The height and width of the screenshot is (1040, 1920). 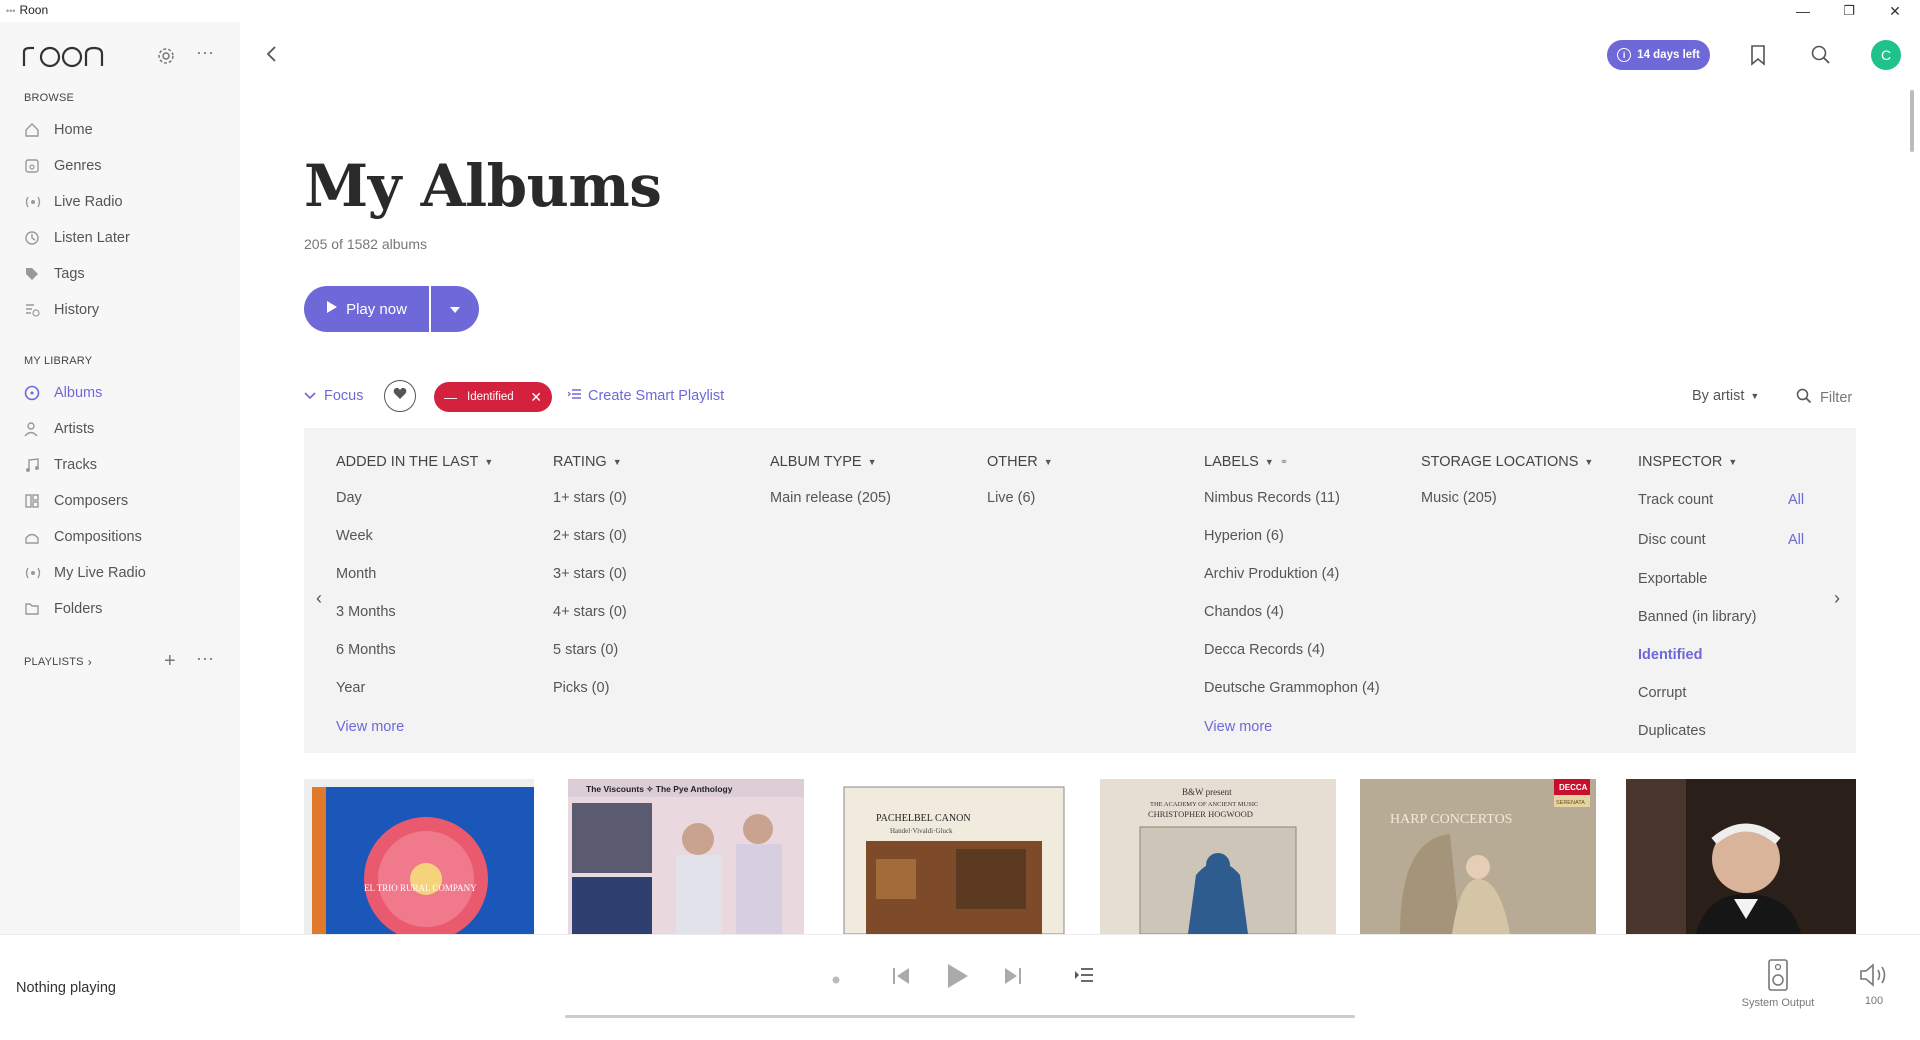 What do you see at coordinates (1672, 731) in the screenshot?
I see `focus-option: Duplicates` at bounding box center [1672, 731].